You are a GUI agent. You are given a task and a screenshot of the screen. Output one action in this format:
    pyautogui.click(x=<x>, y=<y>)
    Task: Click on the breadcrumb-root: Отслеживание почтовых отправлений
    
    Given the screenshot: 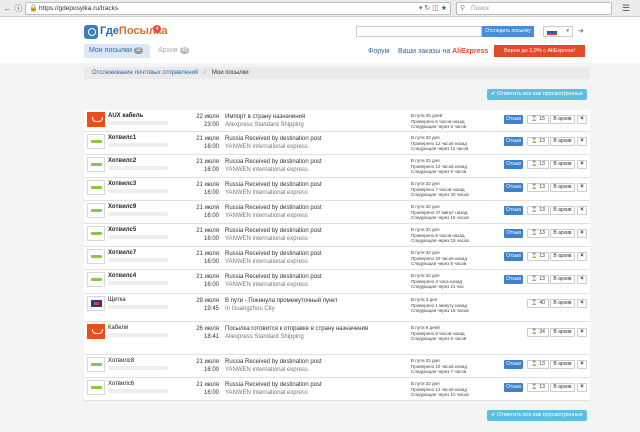 What is the action you would take?
    pyautogui.click(x=145, y=73)
    